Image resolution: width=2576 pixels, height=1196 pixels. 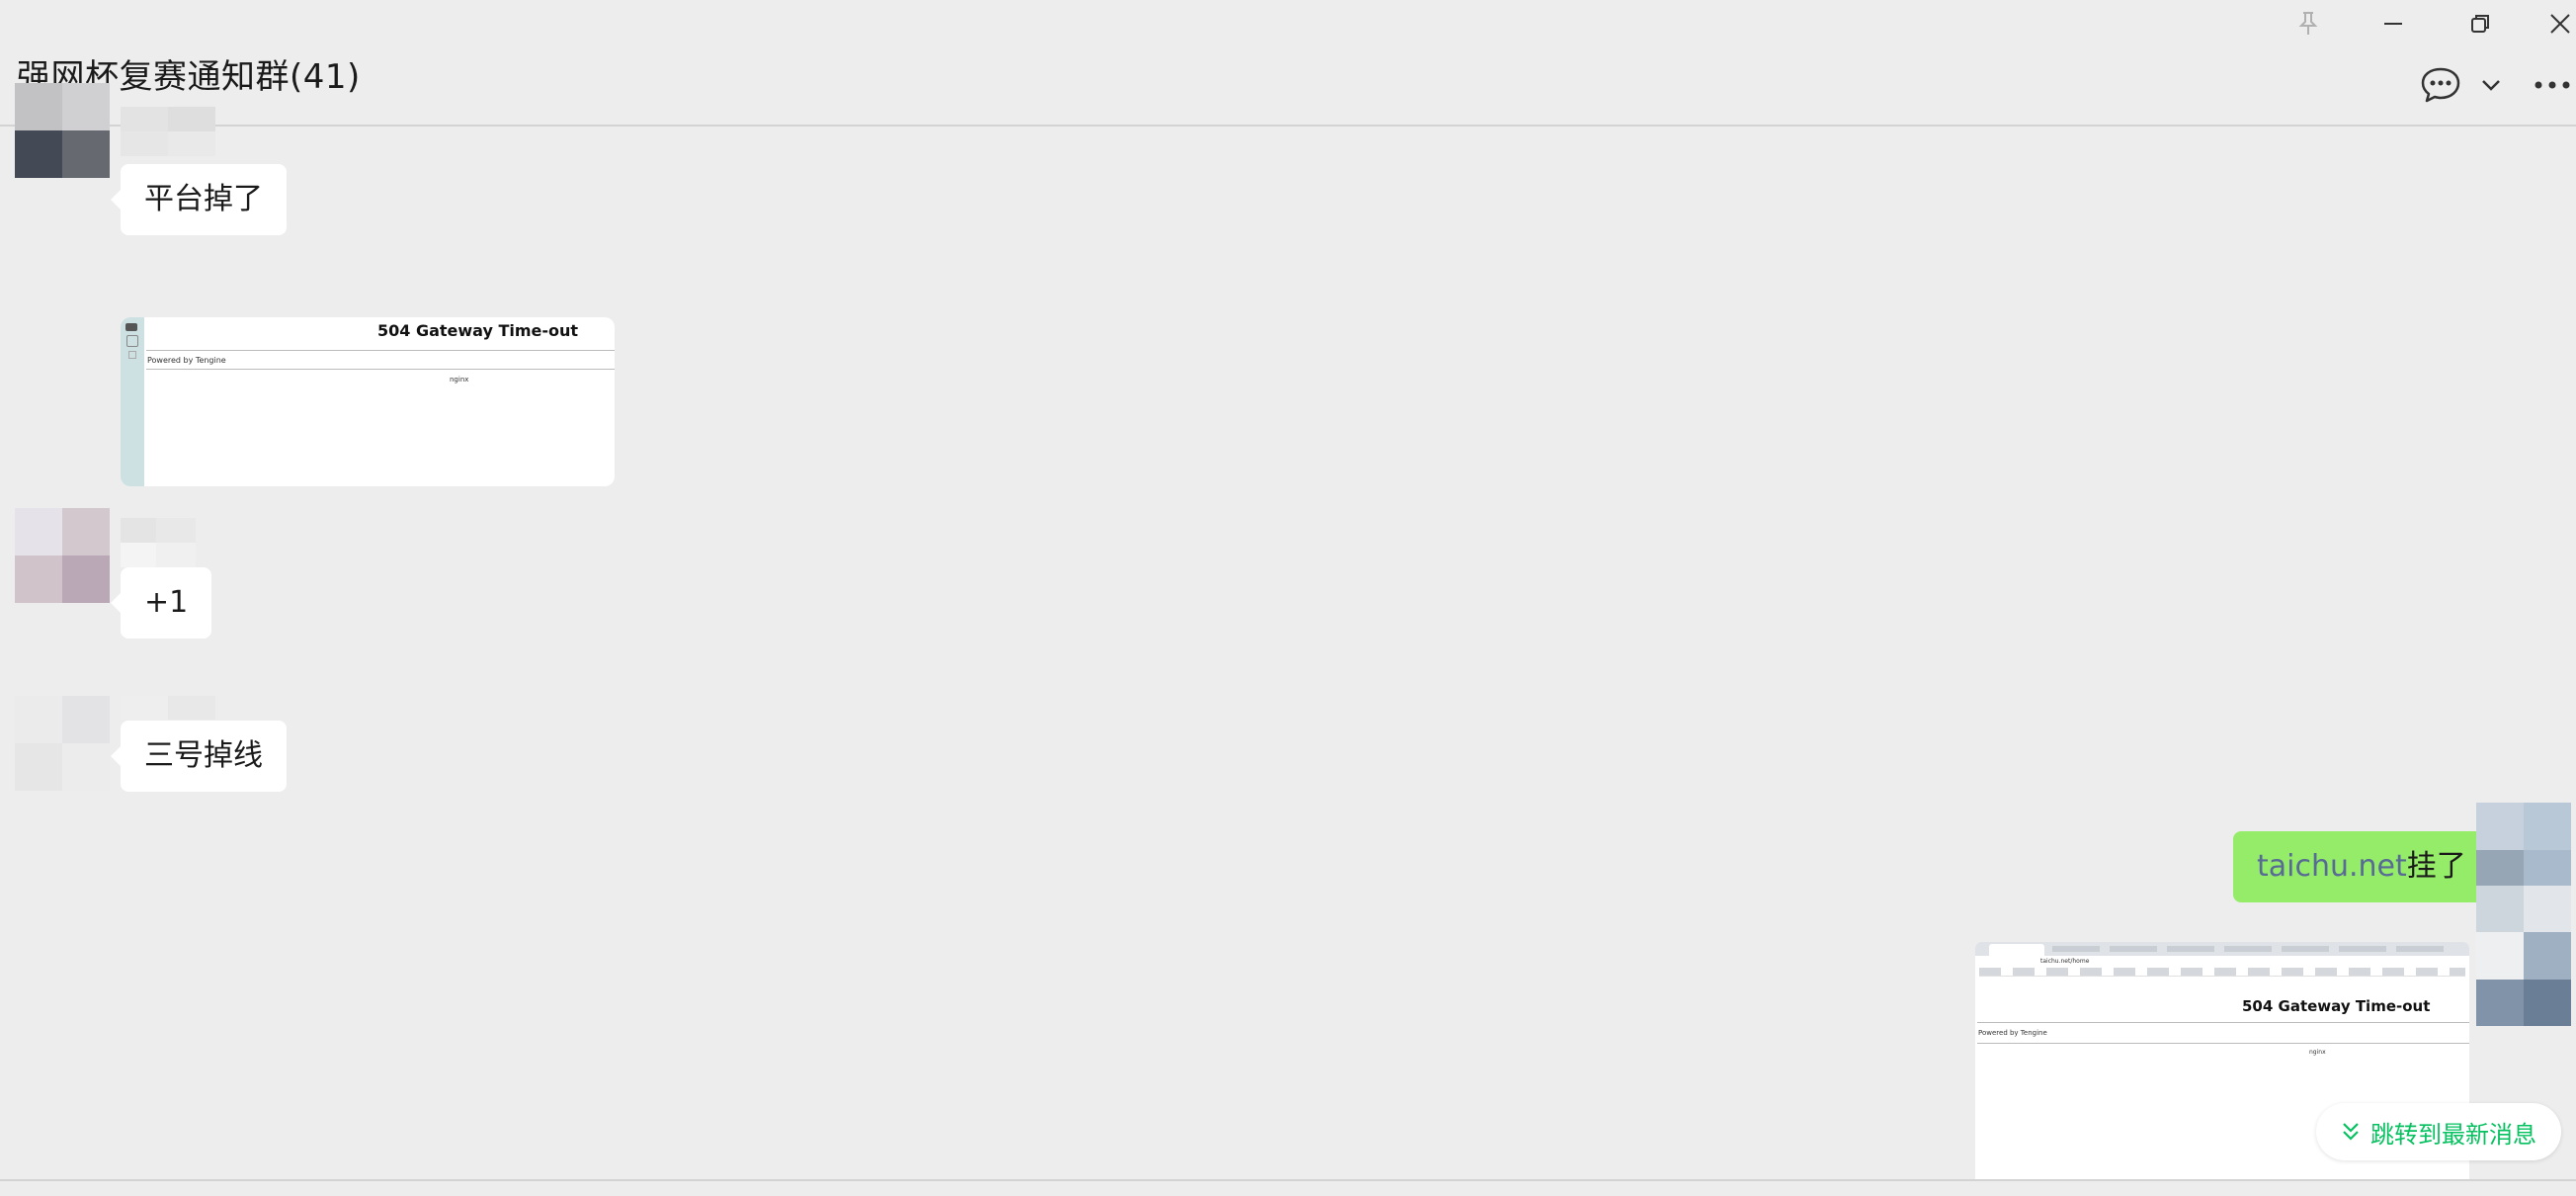 I want to click on more-icon, so click(x=2552, y=85).